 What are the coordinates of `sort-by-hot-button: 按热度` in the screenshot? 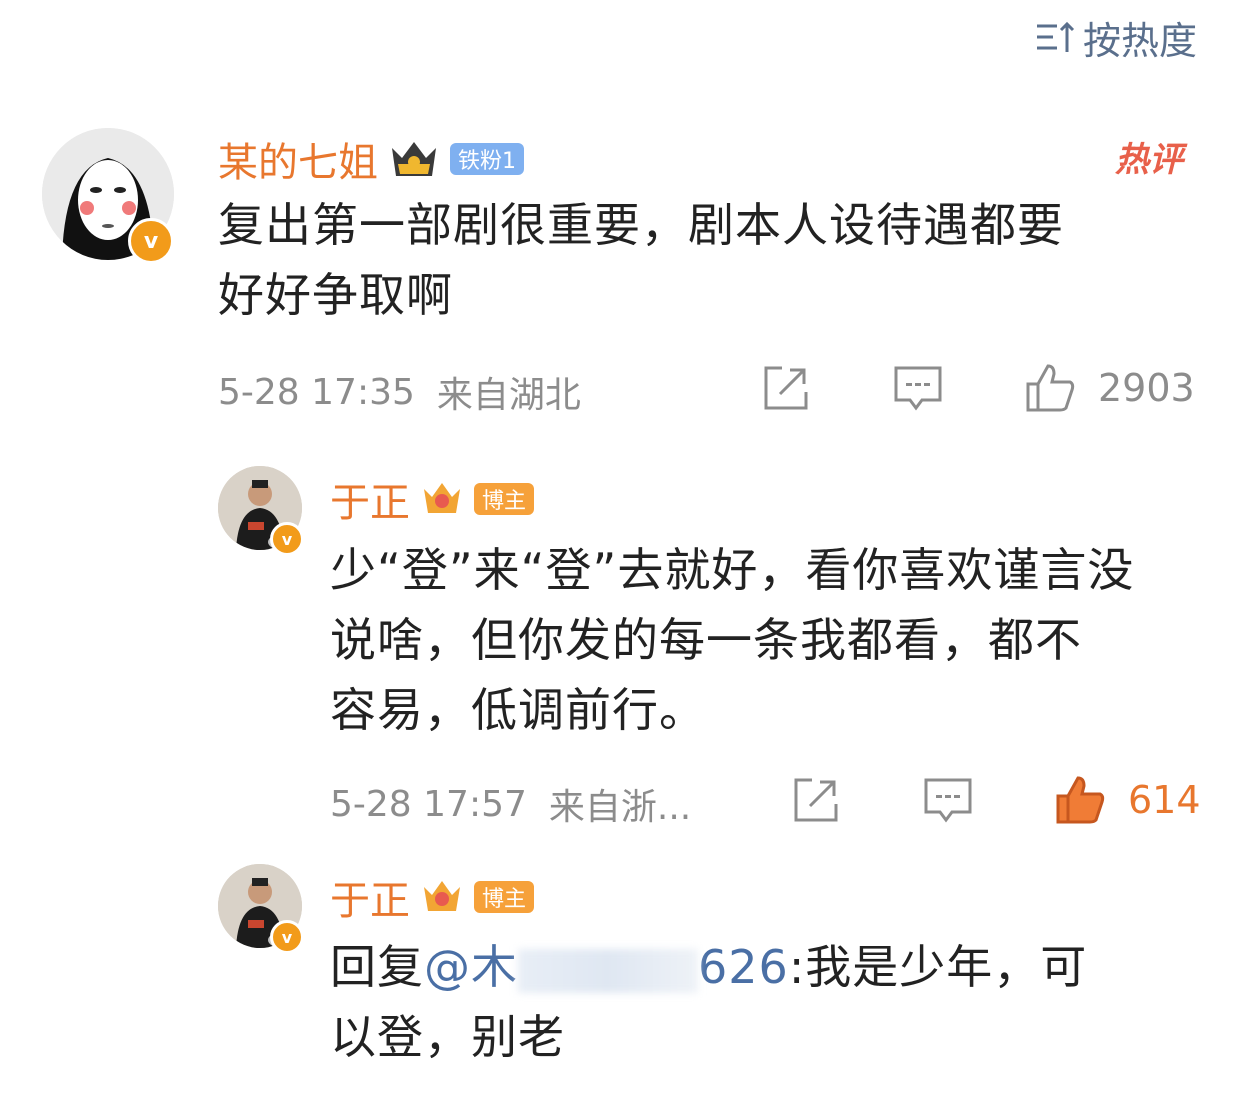 It's located at (1115, 37).